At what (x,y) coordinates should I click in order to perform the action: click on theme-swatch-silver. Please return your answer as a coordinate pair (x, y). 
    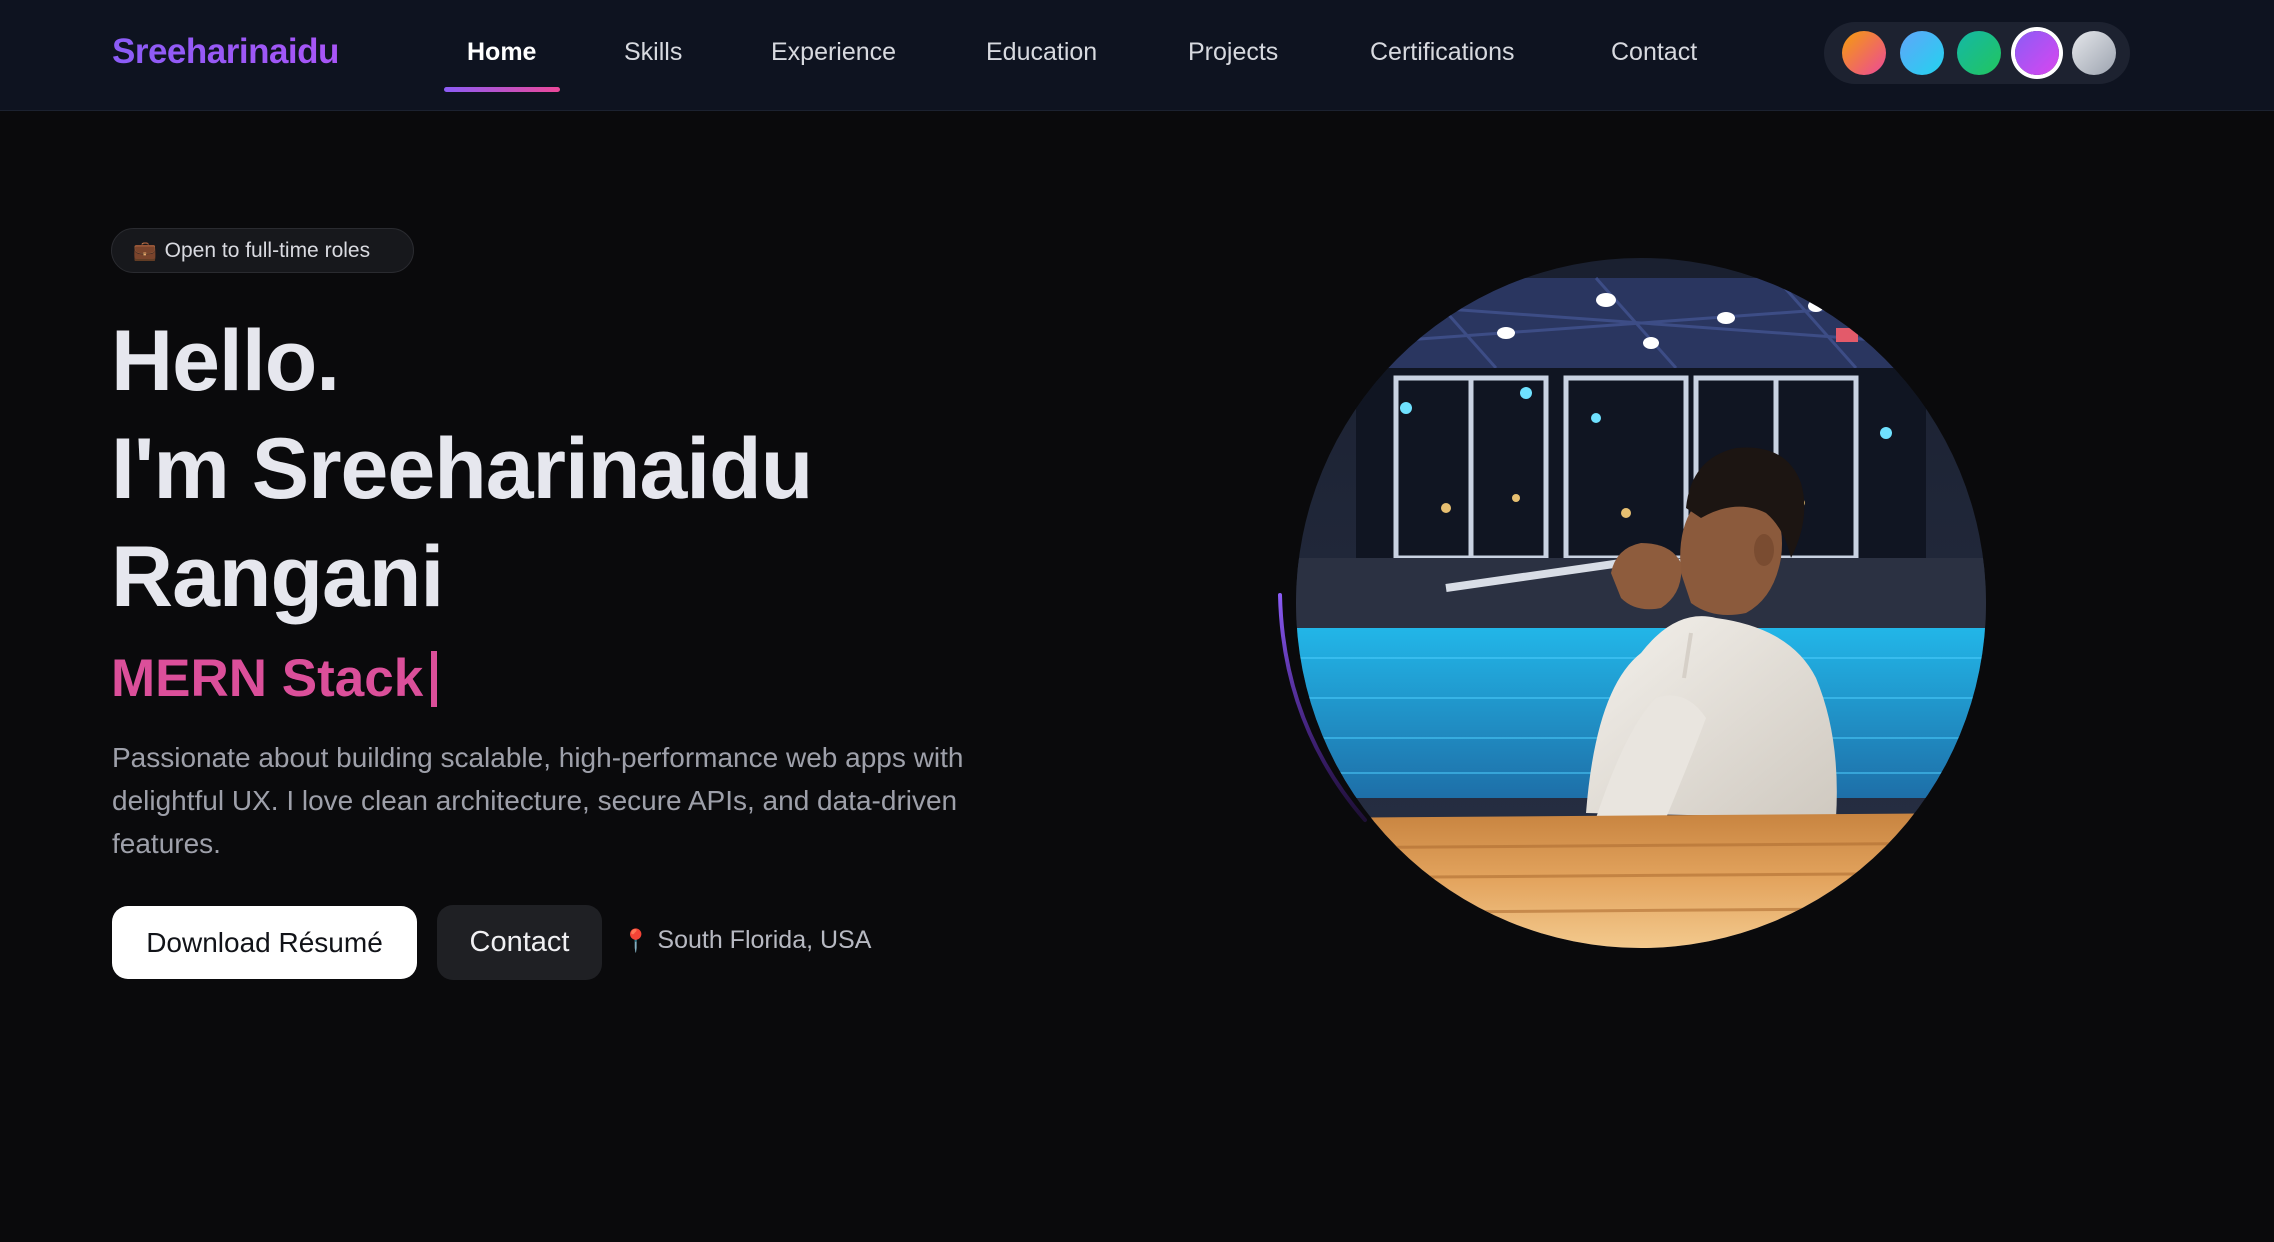
    Looking at the image, I should click on (2094, 53).